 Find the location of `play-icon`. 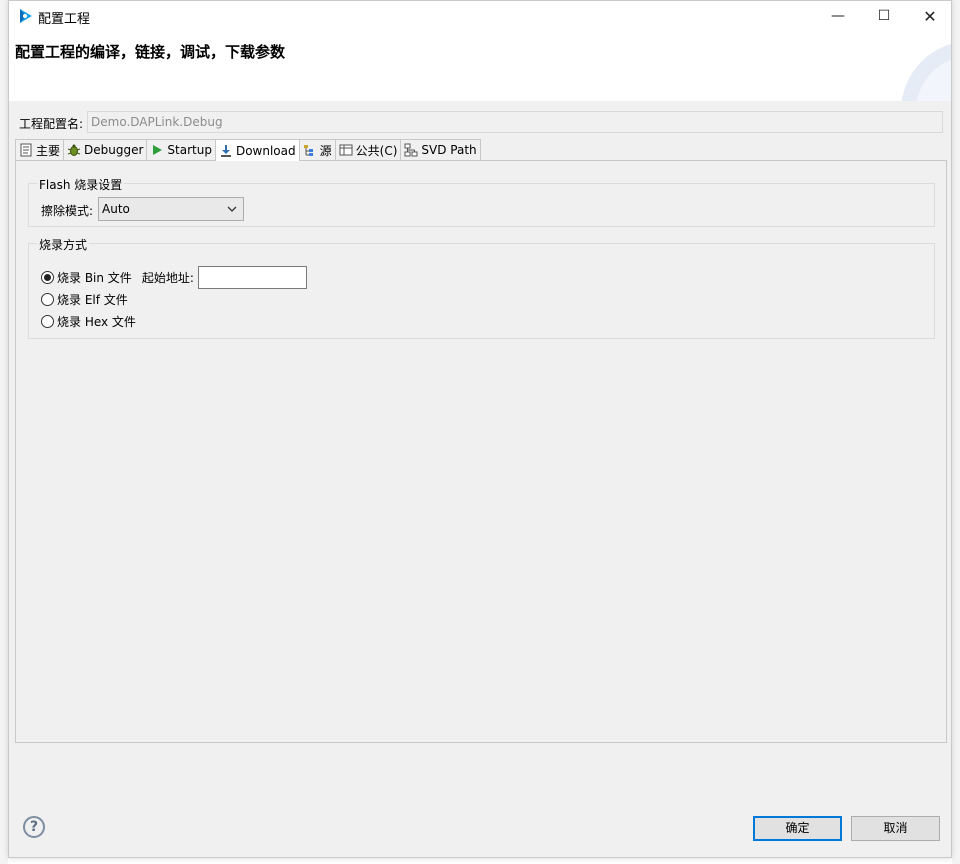

play-icon is located at coordinates (158, 150).